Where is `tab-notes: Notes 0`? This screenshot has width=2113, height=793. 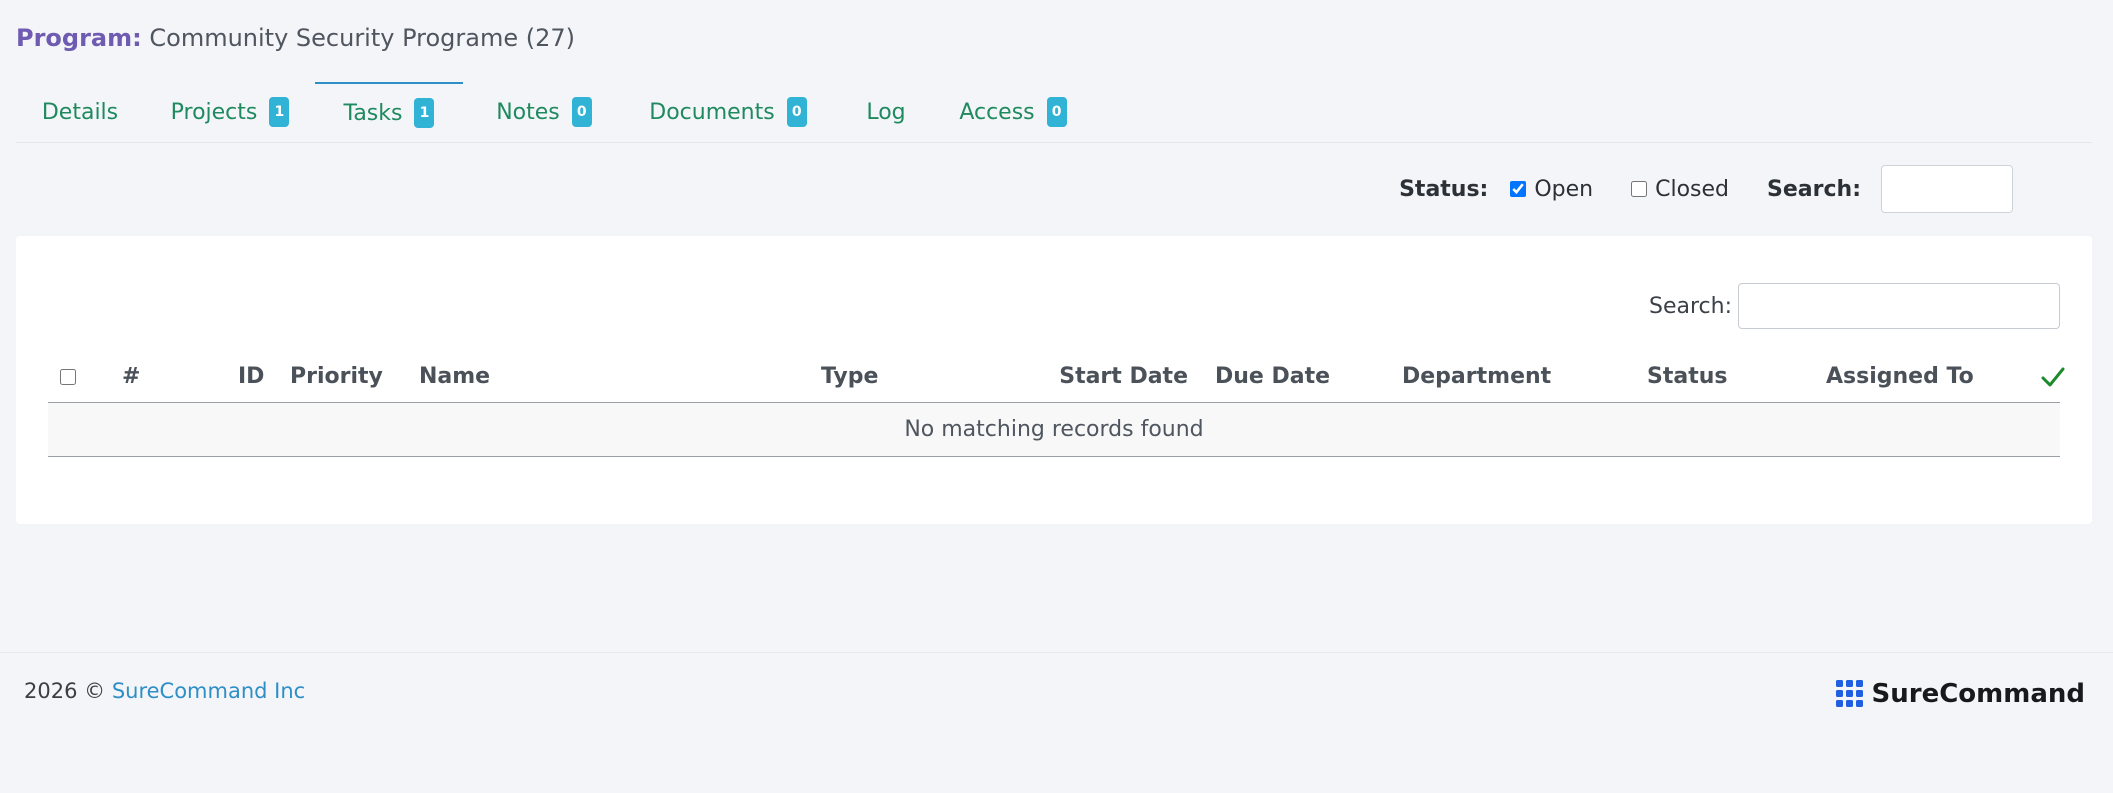 tab-notes: Notes 0 is located at coordinates (544, 112).